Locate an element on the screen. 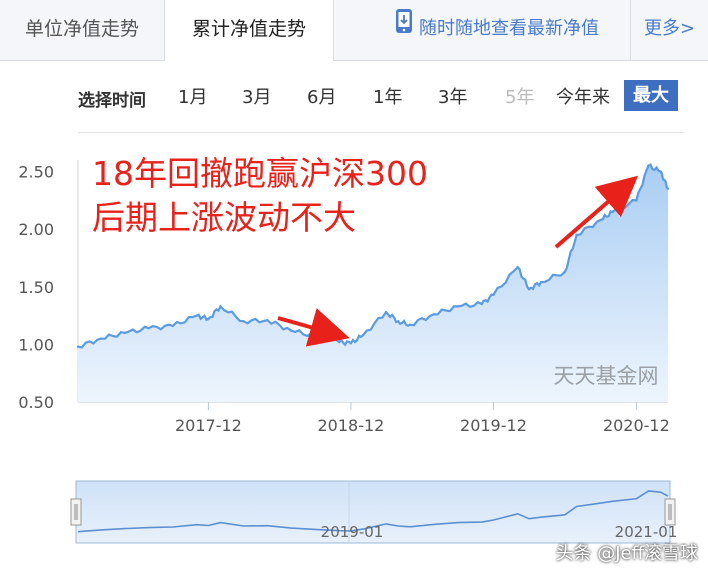  x-tick-label: 2017-12 is located at coordinates (208, 425).